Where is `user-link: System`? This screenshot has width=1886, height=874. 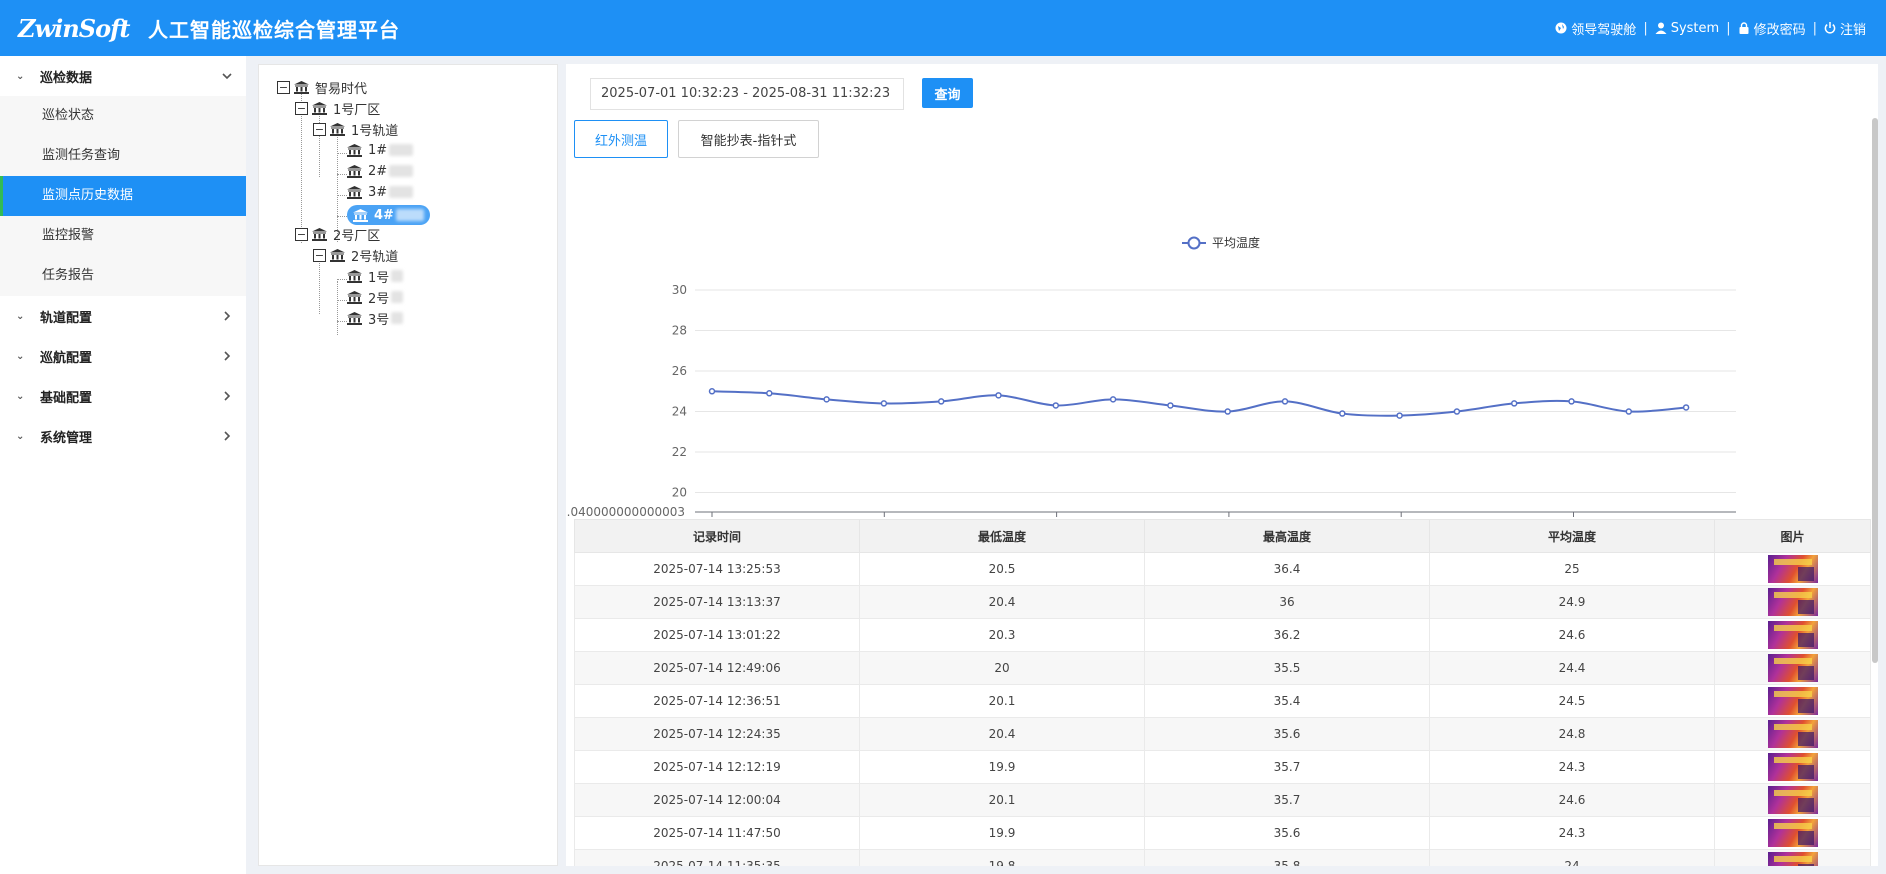
user-link: System is located at coordinates (1687, 28).